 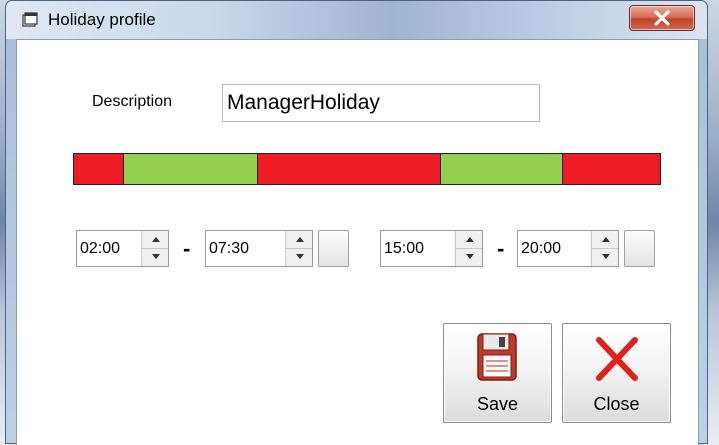 I want to click on save-button: Save, so click(x=497, y=373).